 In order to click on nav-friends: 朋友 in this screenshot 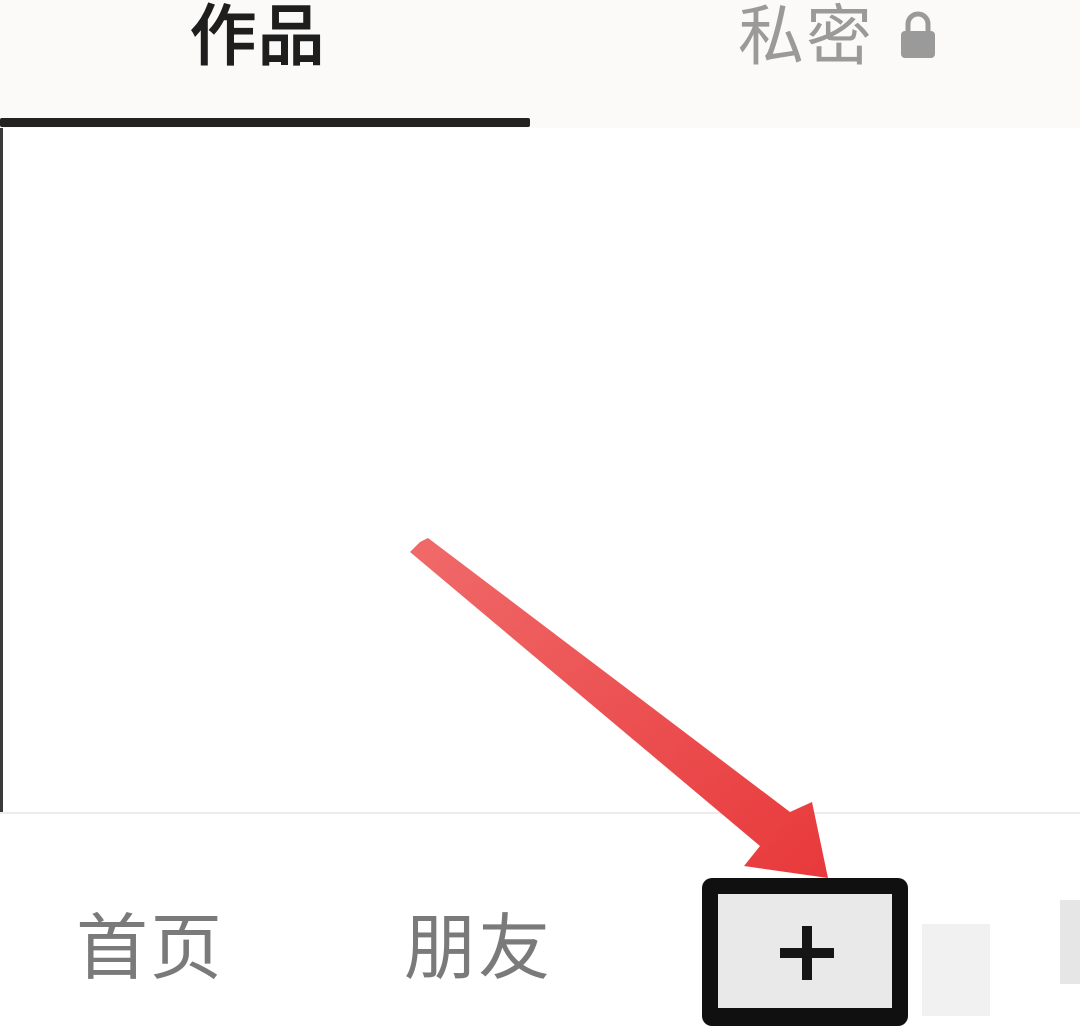, I will do `click(478, 948)`.